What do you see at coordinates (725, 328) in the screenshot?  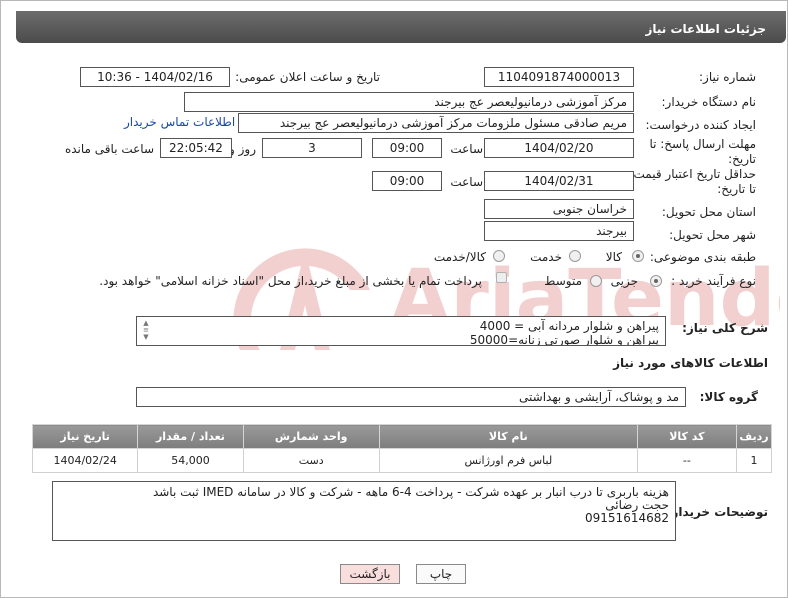 I see `description-label: شرح کلی نیاز:` at bounding box center [725, 328].